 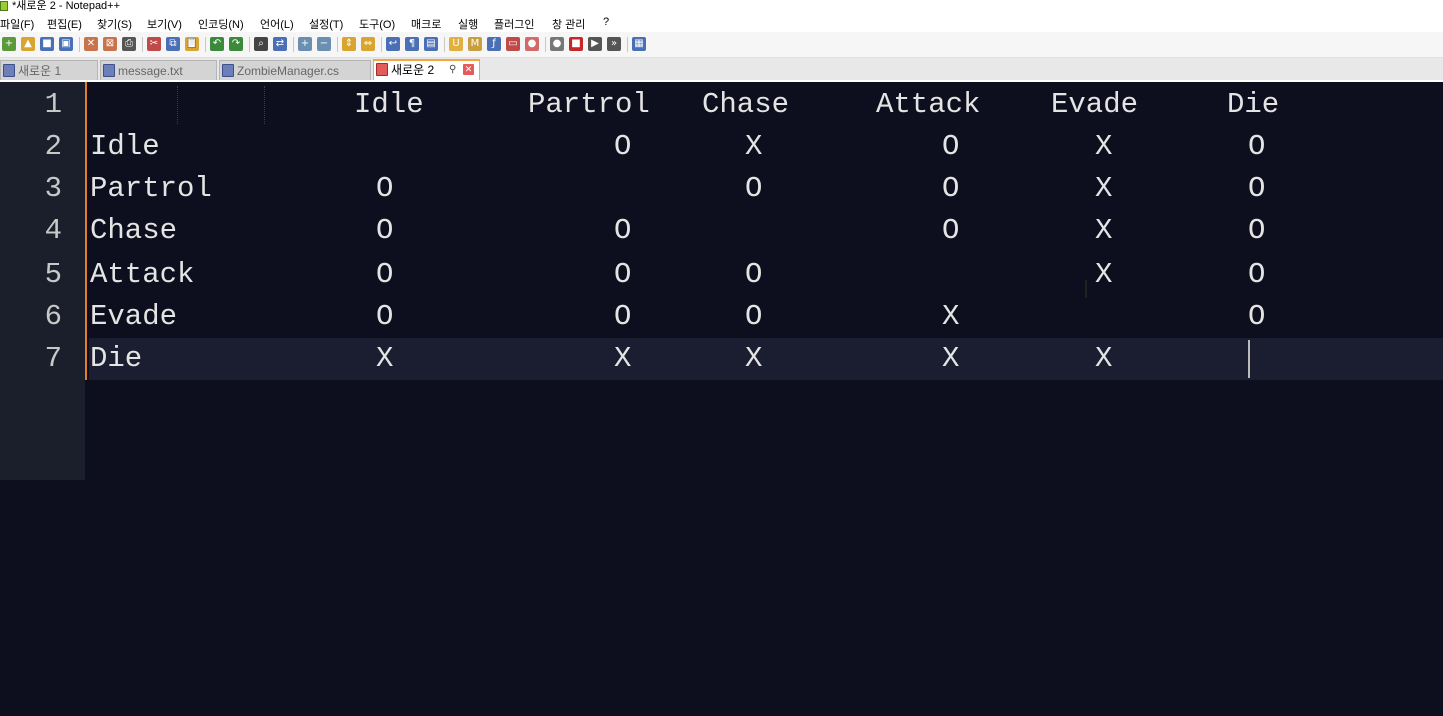 I want to click on menu-edit: 편집(E), so click(x=64, y=24).